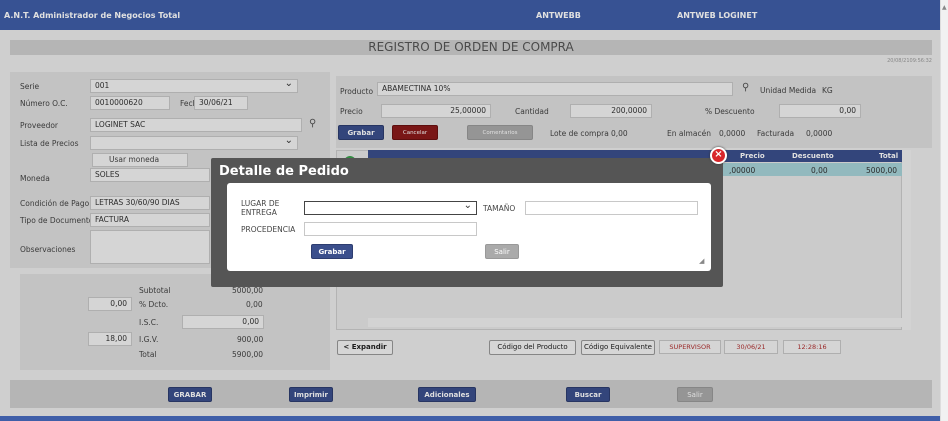 This screenshot has height=421, width=948. I want to click on procedencia-field, so click(390, 229).